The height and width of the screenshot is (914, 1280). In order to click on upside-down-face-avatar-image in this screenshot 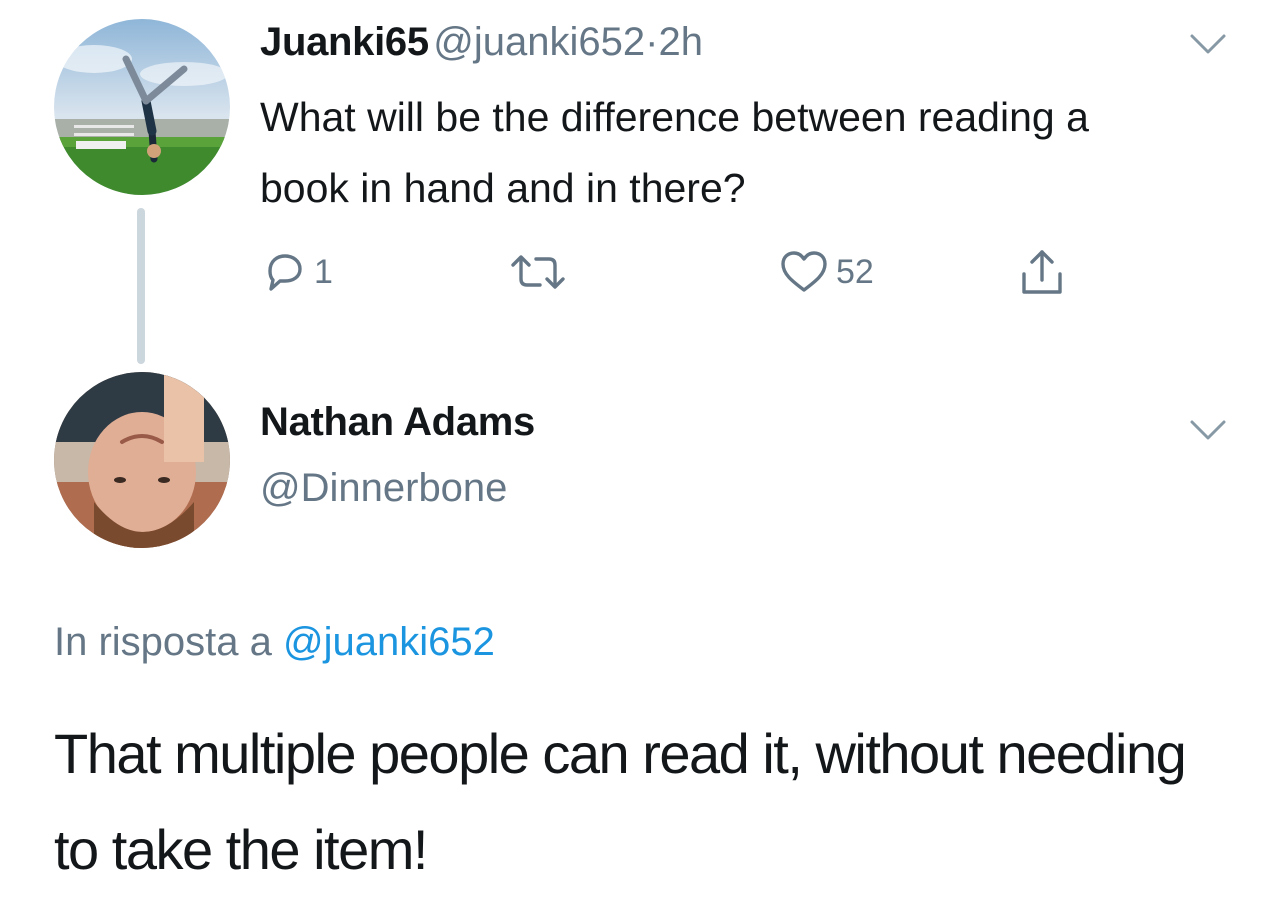, I will do `click(142, 460)`.